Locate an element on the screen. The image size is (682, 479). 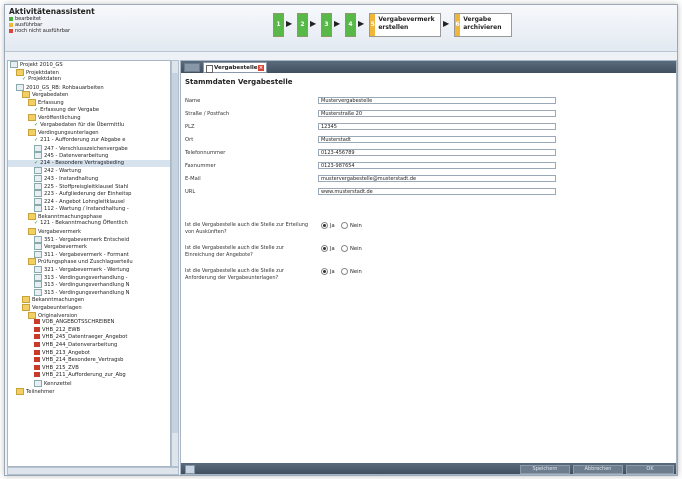
tree-item: Originalversion is located at coordinates (89, 315).